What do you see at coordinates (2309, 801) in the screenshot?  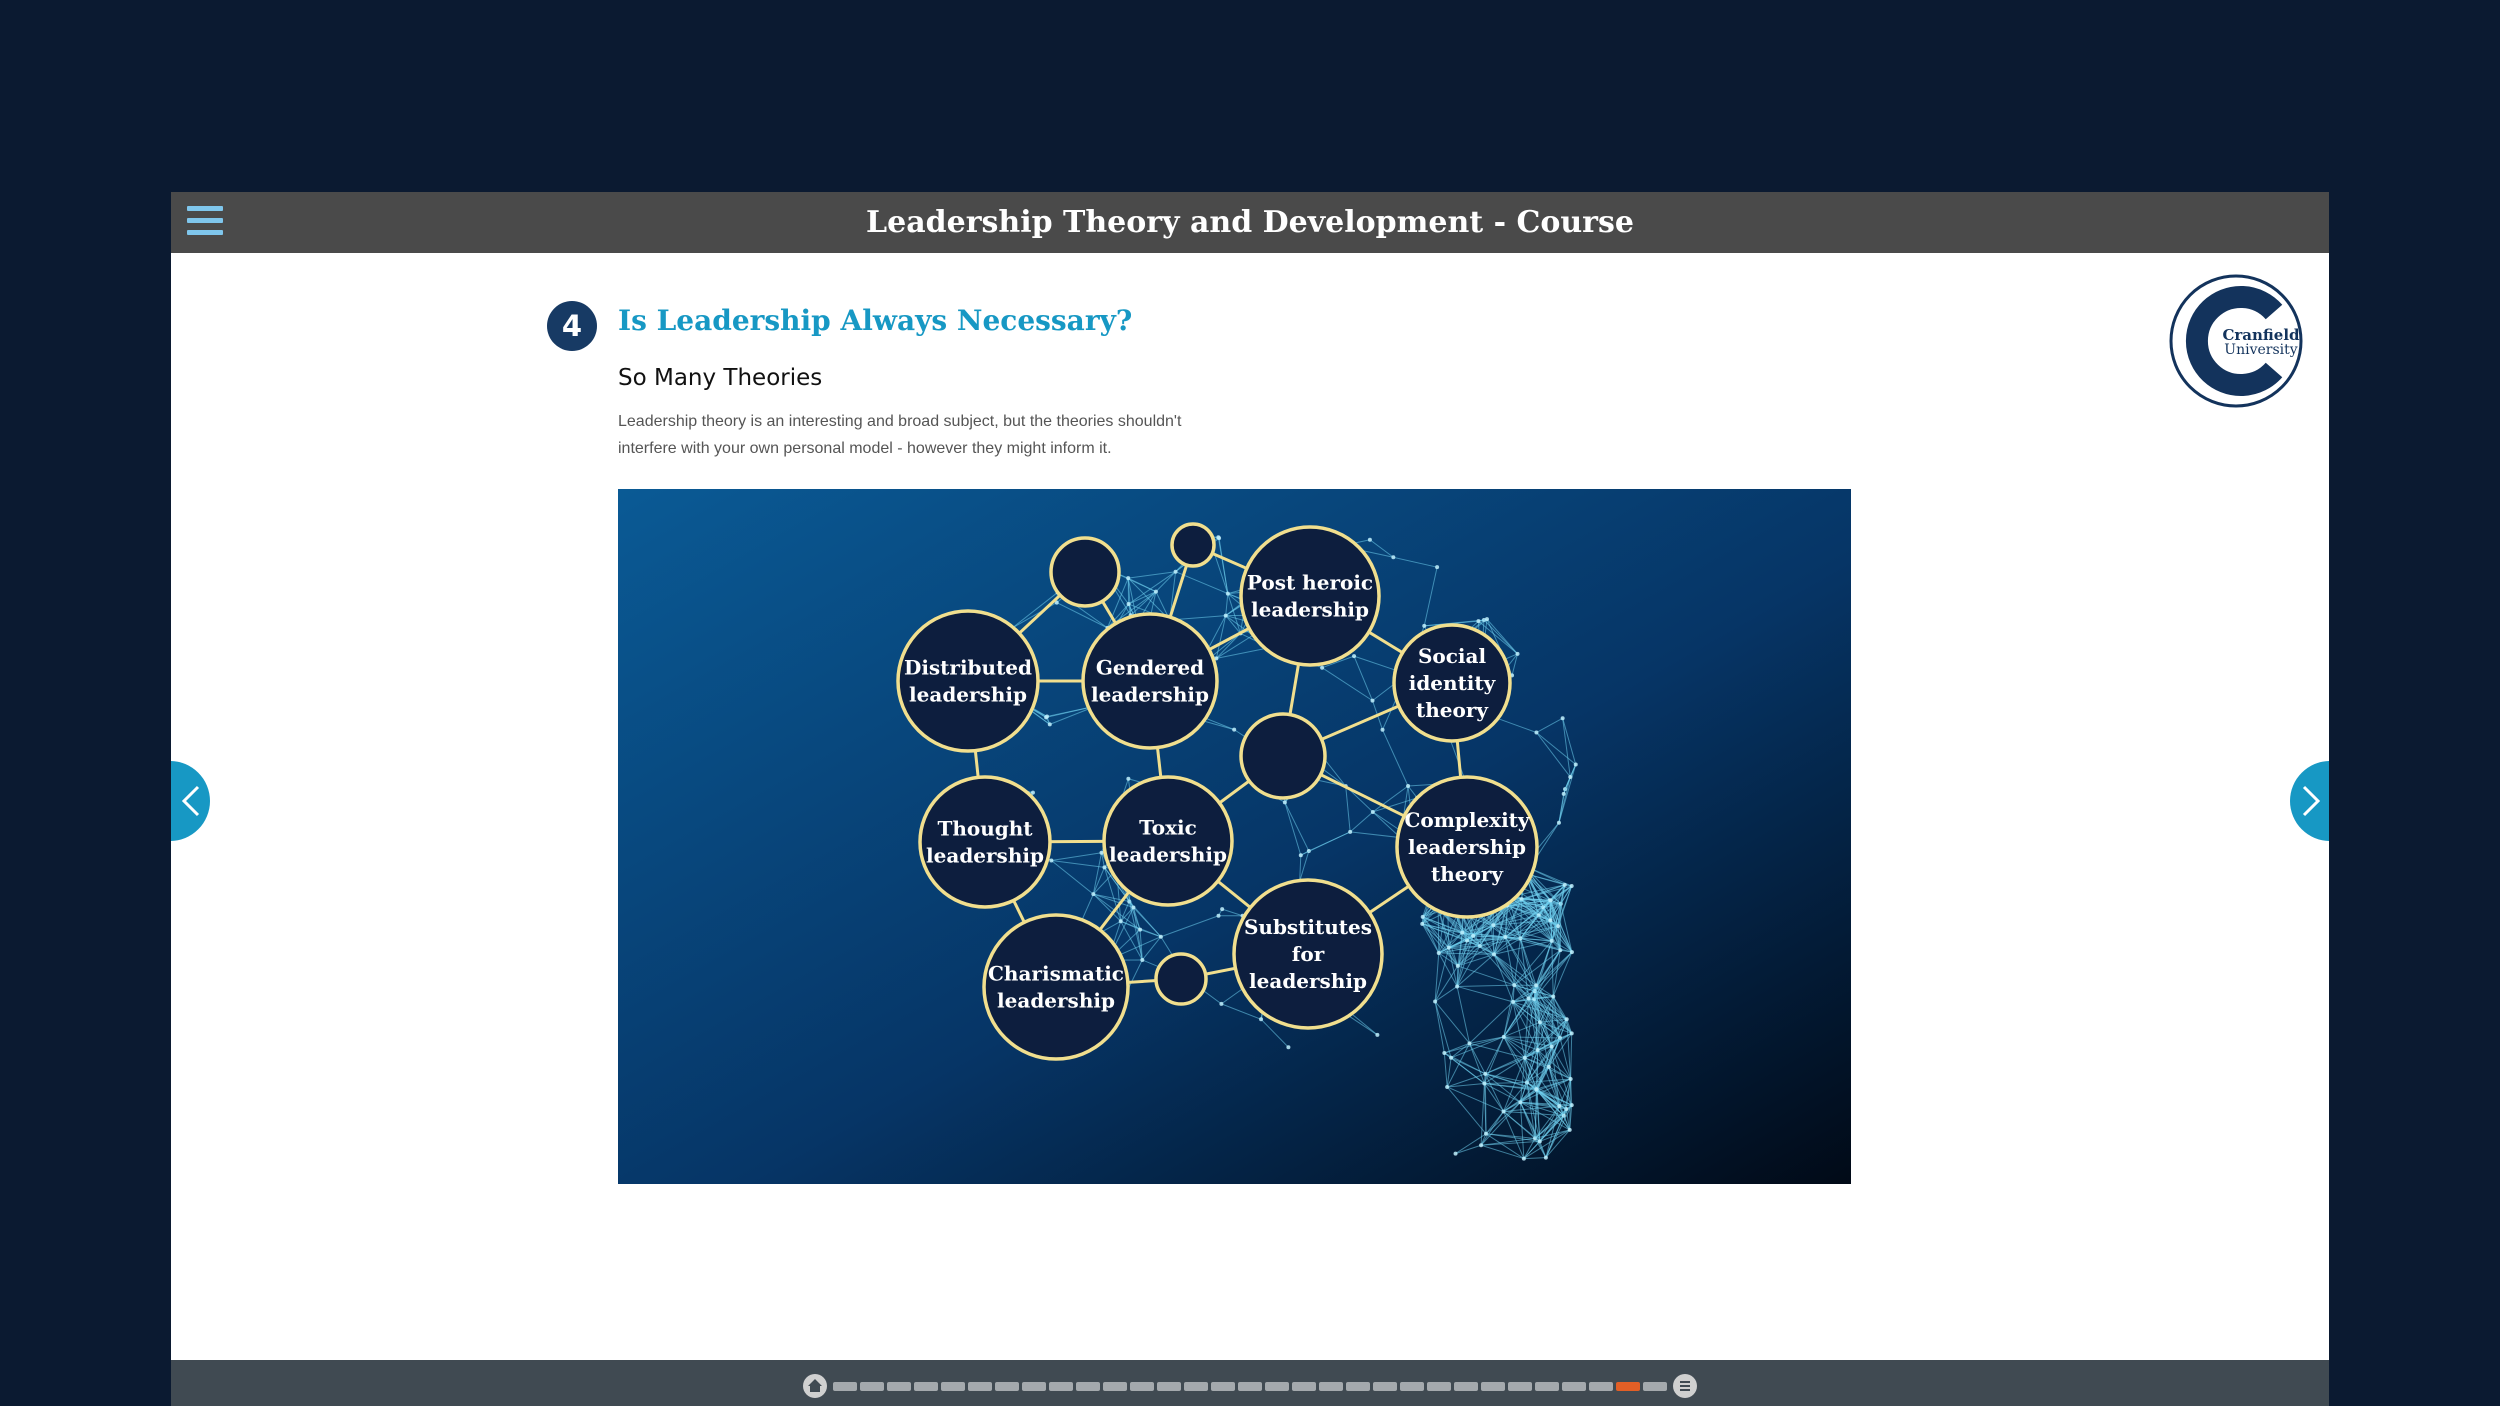 I see `next-page-button` at bounding box center [2309, 801].